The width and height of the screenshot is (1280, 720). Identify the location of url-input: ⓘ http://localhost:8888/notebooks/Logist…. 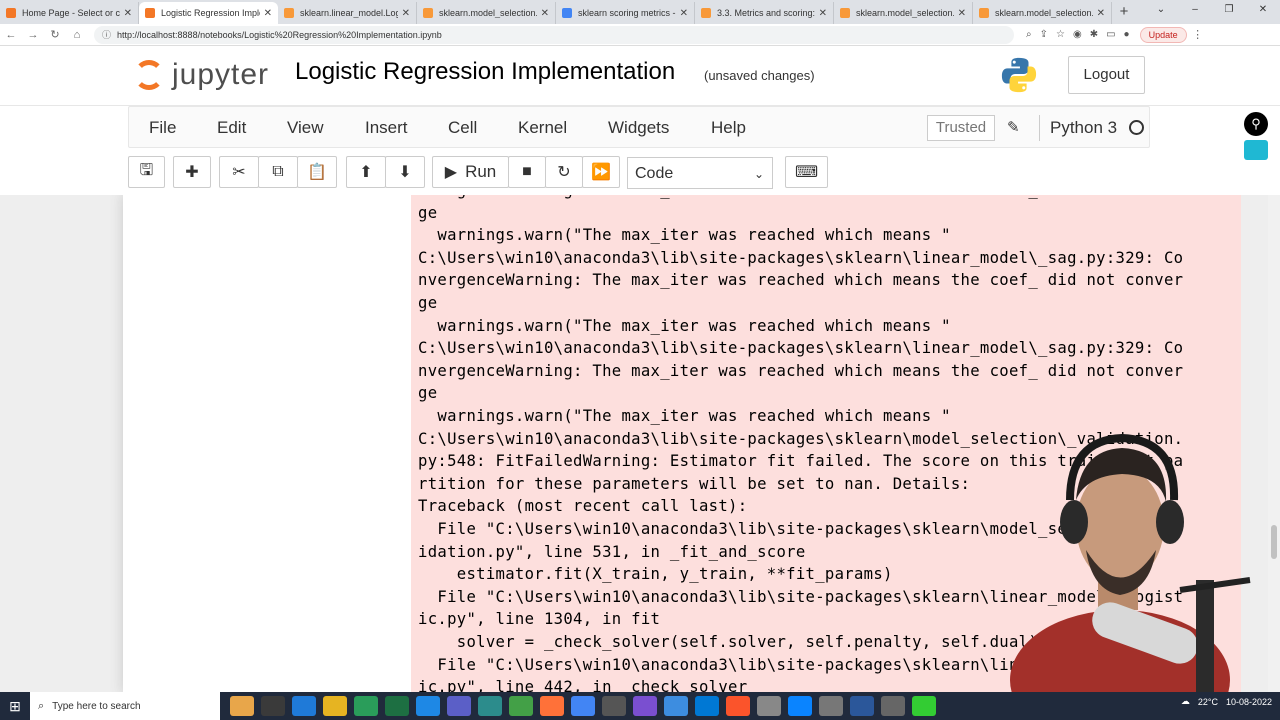
(554, 34).